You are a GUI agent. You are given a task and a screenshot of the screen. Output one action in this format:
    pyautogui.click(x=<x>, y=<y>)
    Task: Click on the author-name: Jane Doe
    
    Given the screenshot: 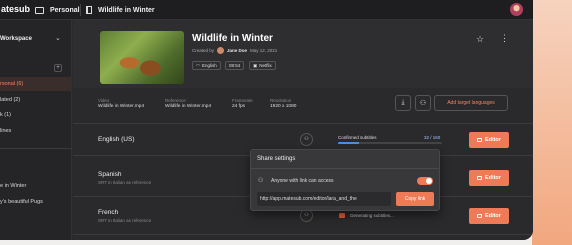 What is the action you would take?
    pyautogui.click(x=237, y=50)
    